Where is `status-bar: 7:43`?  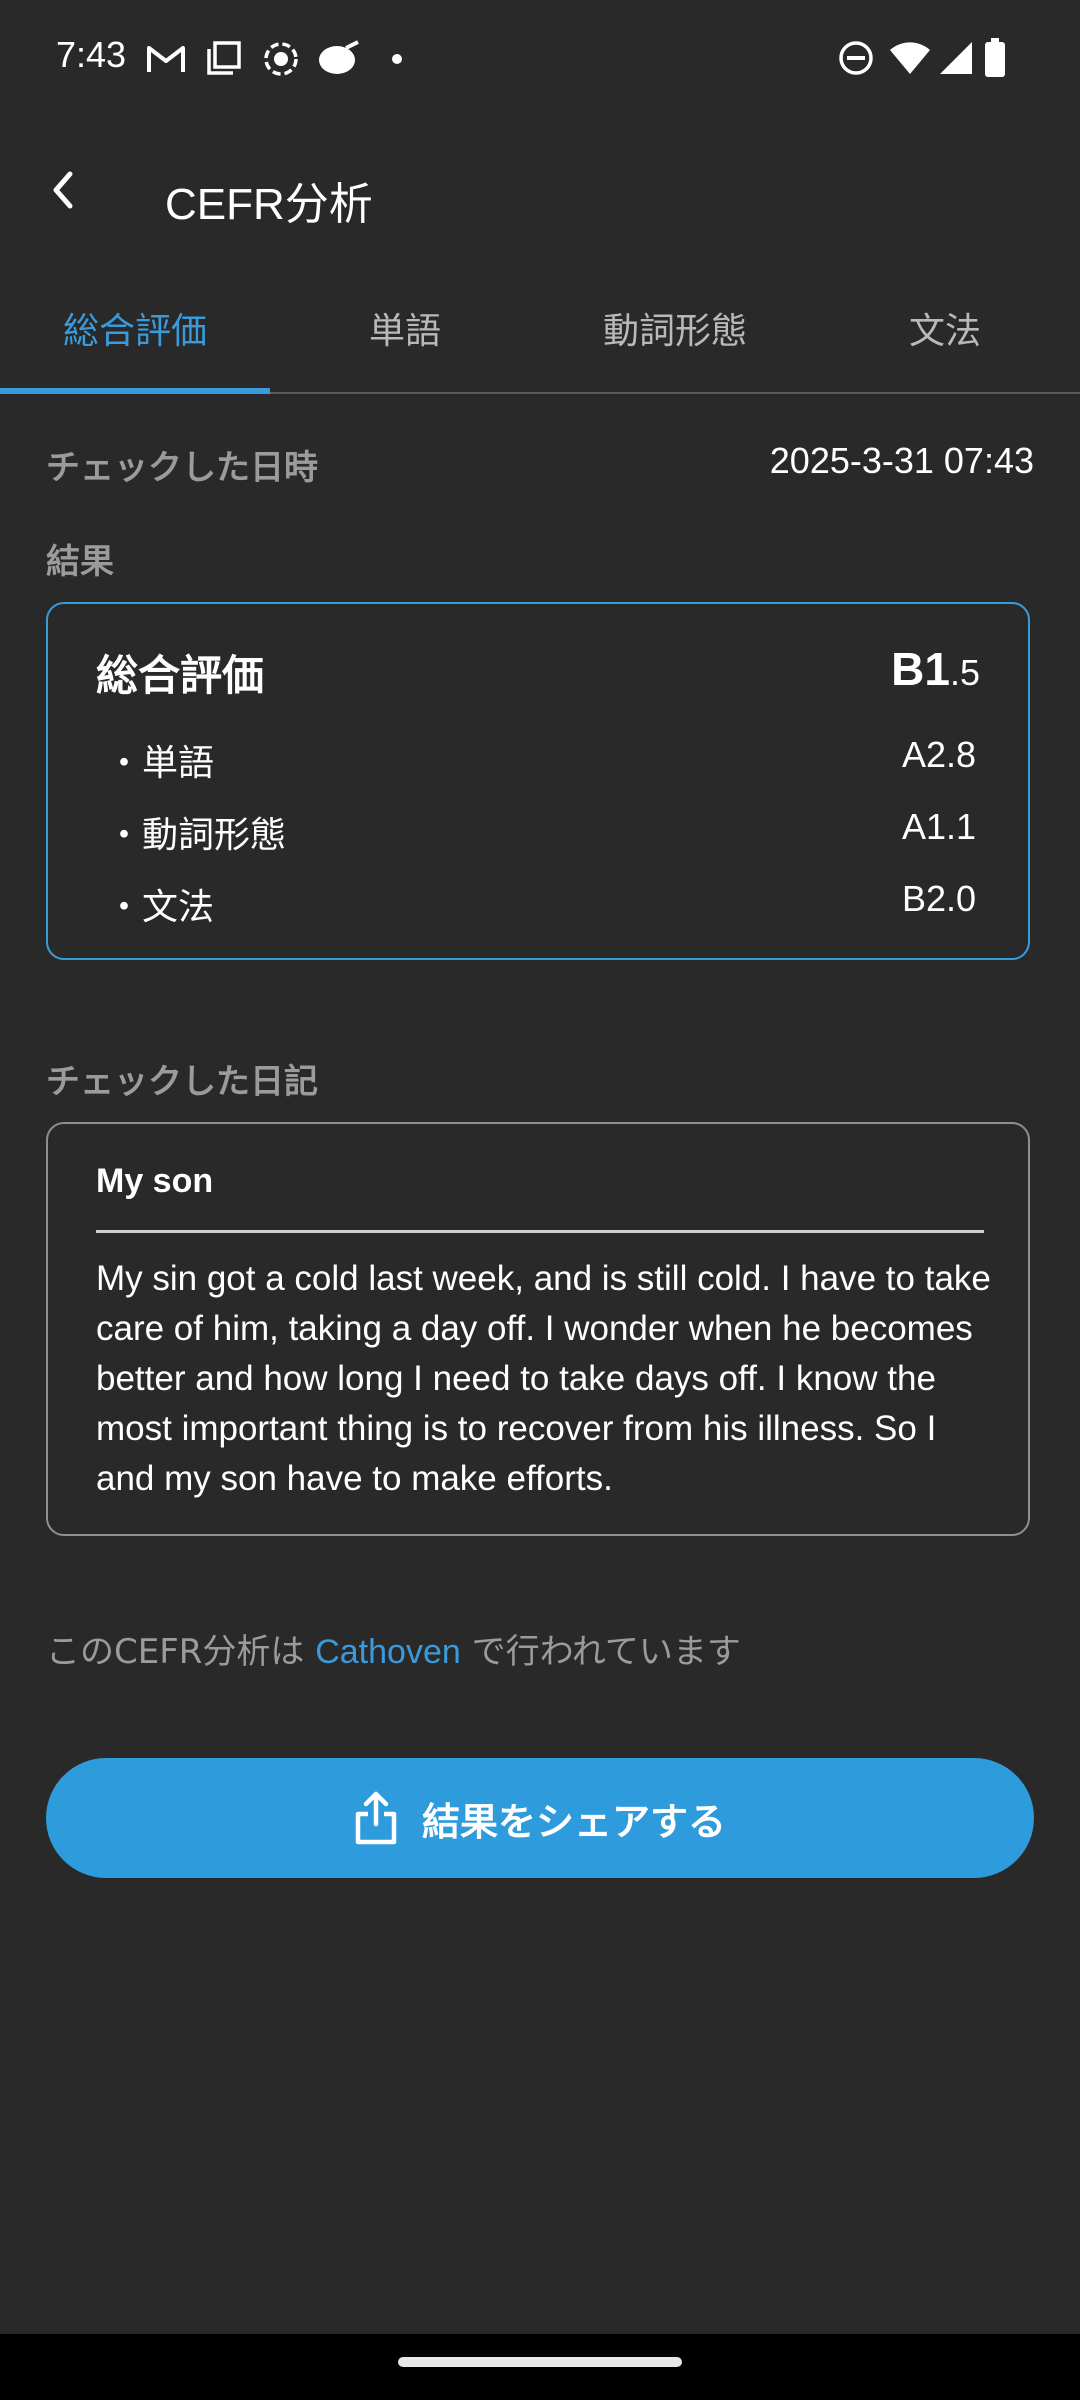
status-bar: 7:43 is located at coordinates (540, 59).